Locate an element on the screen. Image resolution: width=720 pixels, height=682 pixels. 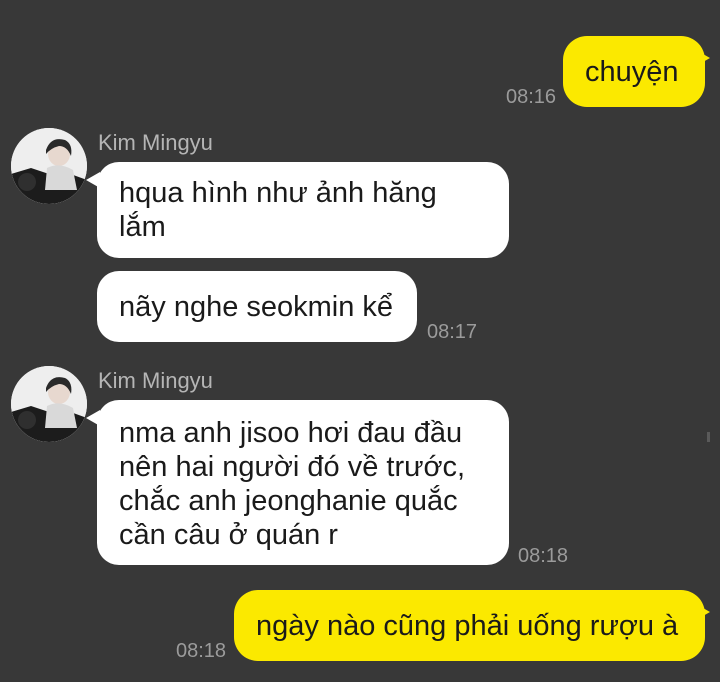
message-bubble-incoming: nãy nghe seokmin kể is located at coordinates (257, 306).